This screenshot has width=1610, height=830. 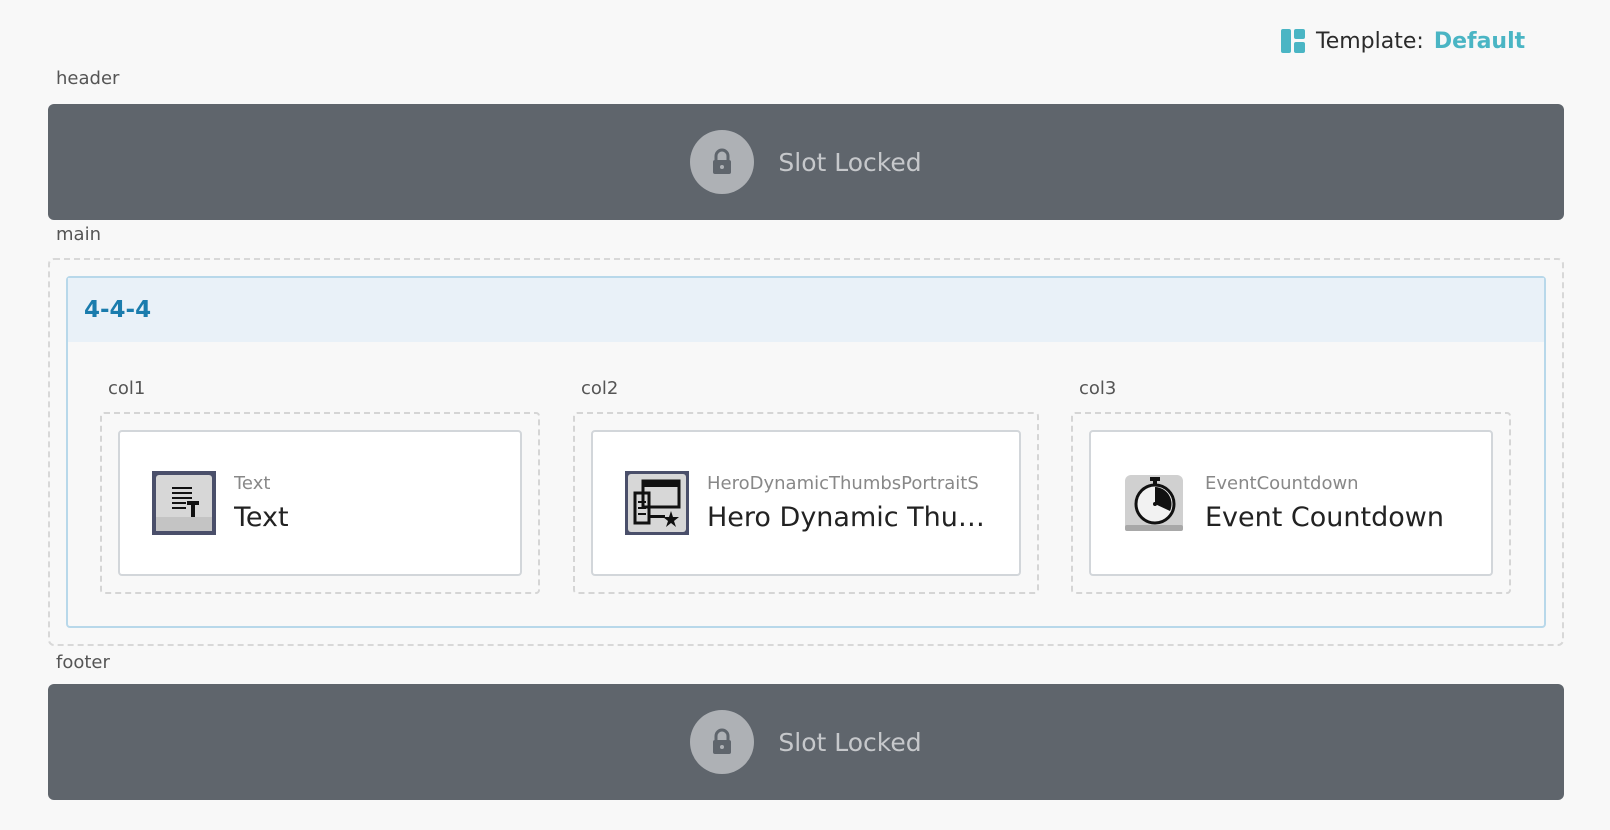 What do you see at coordinates (1324, 517) in the screenshot?
I see `widget-name: Event Countdown` at bounding box center [1324, 517].